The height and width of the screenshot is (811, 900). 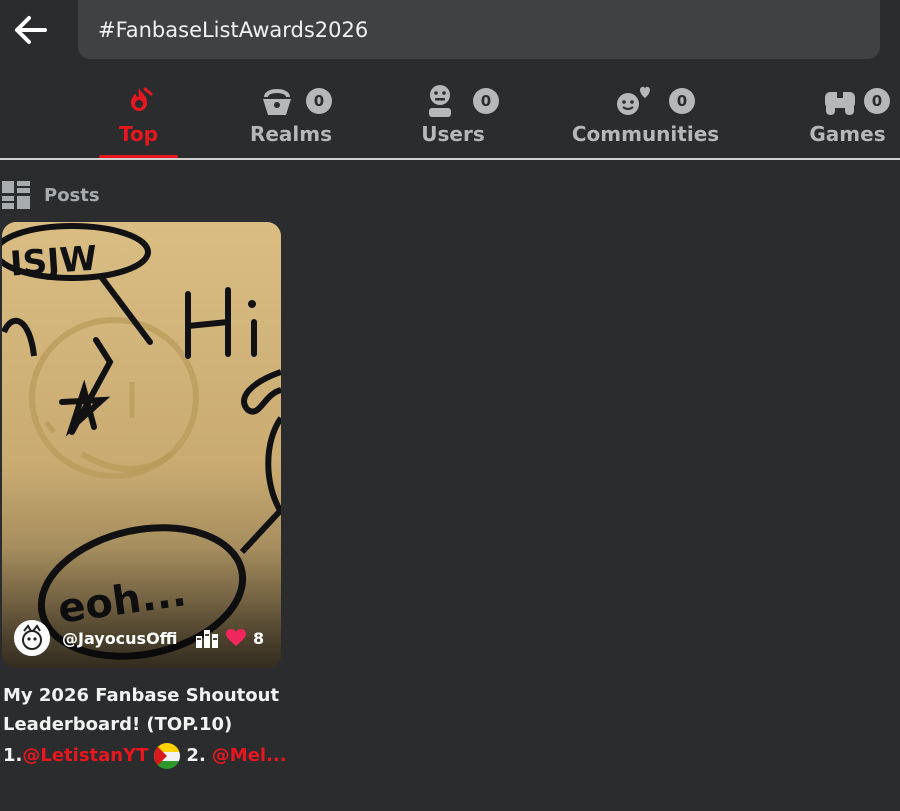 What do you see at coordinates (141, 99) in the screenshot?
I see `fire-icon` at bounding box center [141, 99].